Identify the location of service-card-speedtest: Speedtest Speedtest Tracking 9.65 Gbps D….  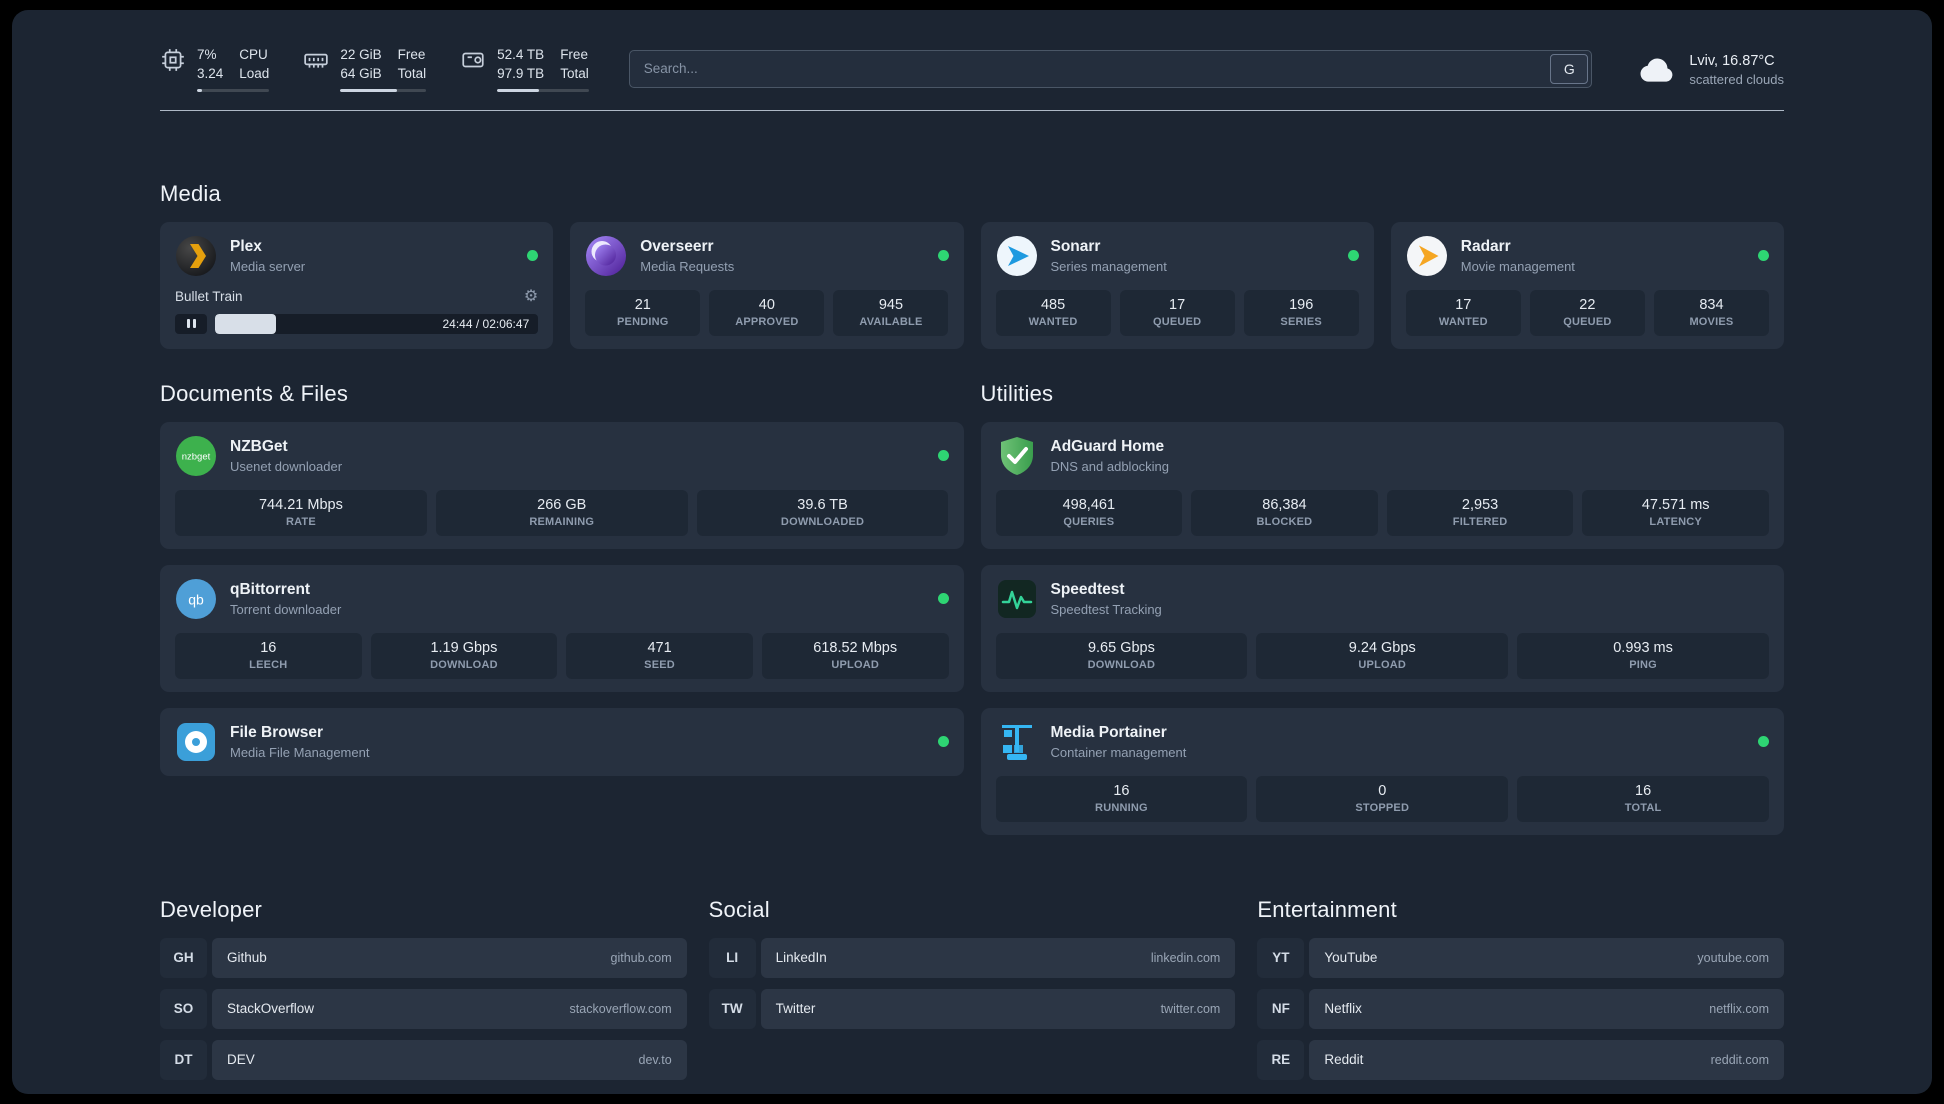
(1382, 628).